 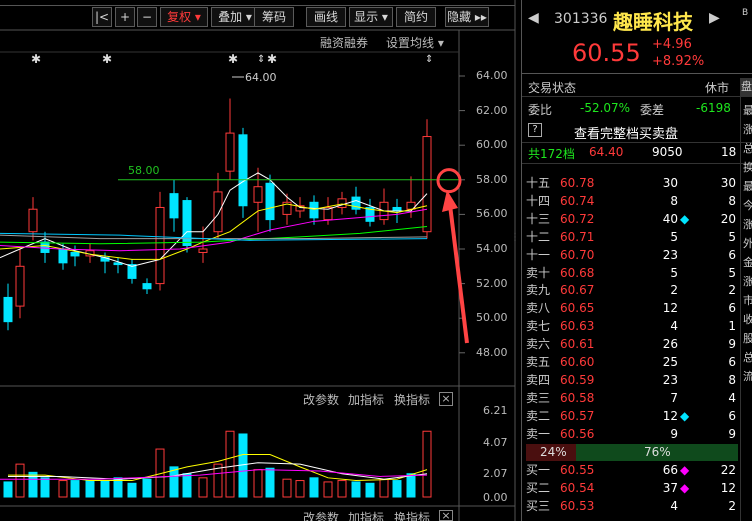 What do you see at coordinates (639, 434) in the screenshot?
I see `order-level-row: 卖一 60.56 9 9` at bounding box center [639, 434].